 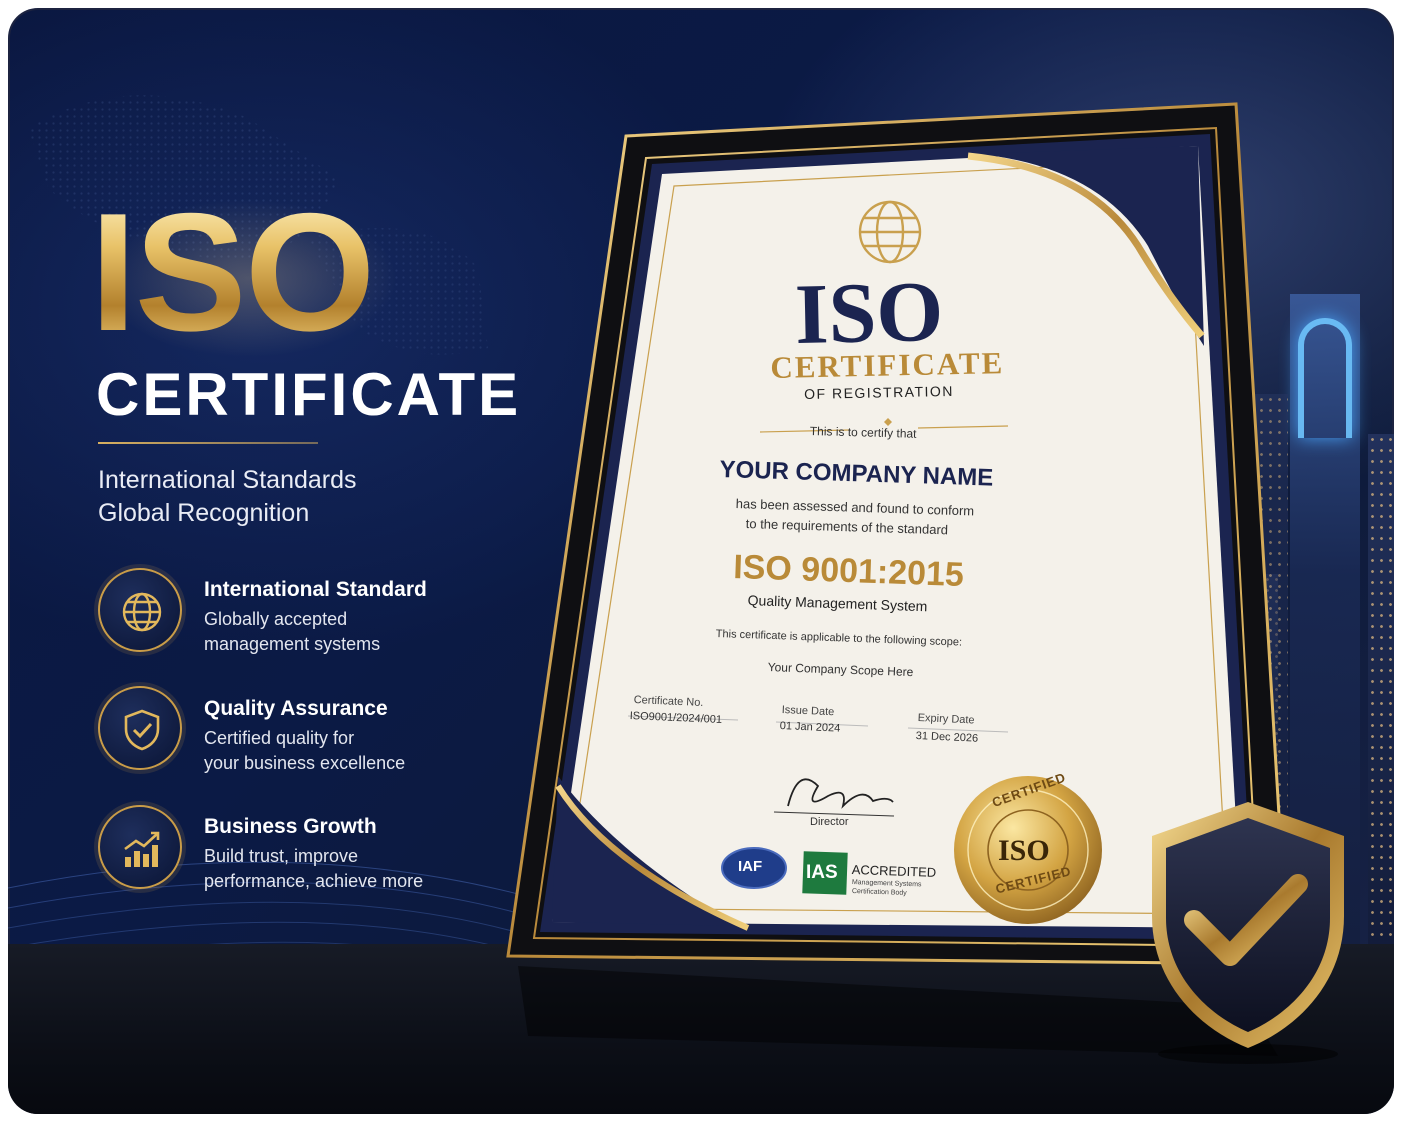 I want to click on feature-title-quality-assurance: Quality Assurance, so click(x=296, y=708).